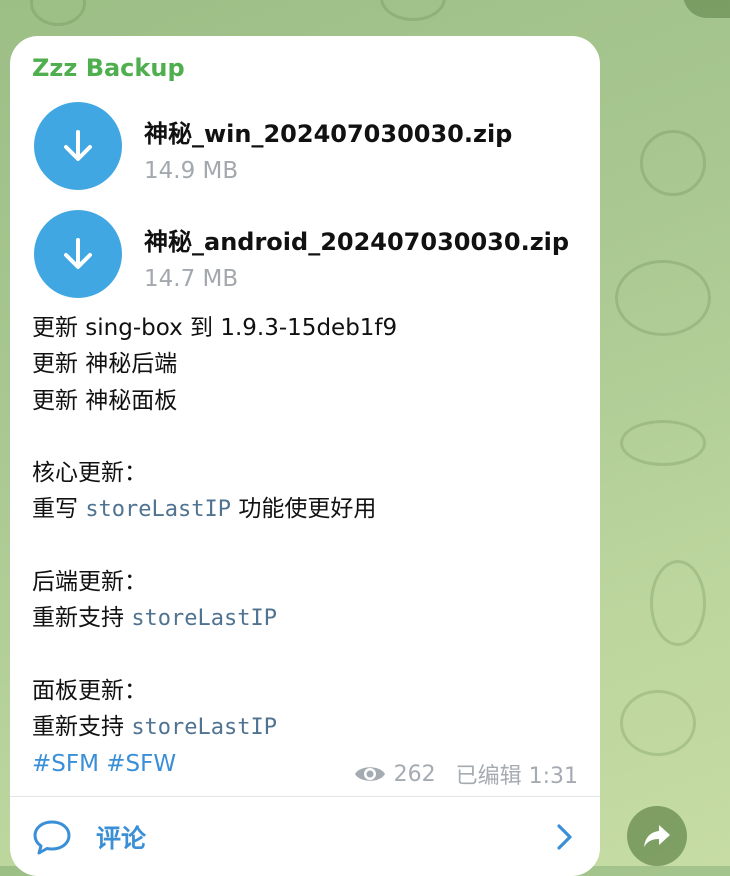 This screenshot has width=730, height=876. I want to click on text-line: 重写 storeLastIP 功能使更好用, so click(312, 509).